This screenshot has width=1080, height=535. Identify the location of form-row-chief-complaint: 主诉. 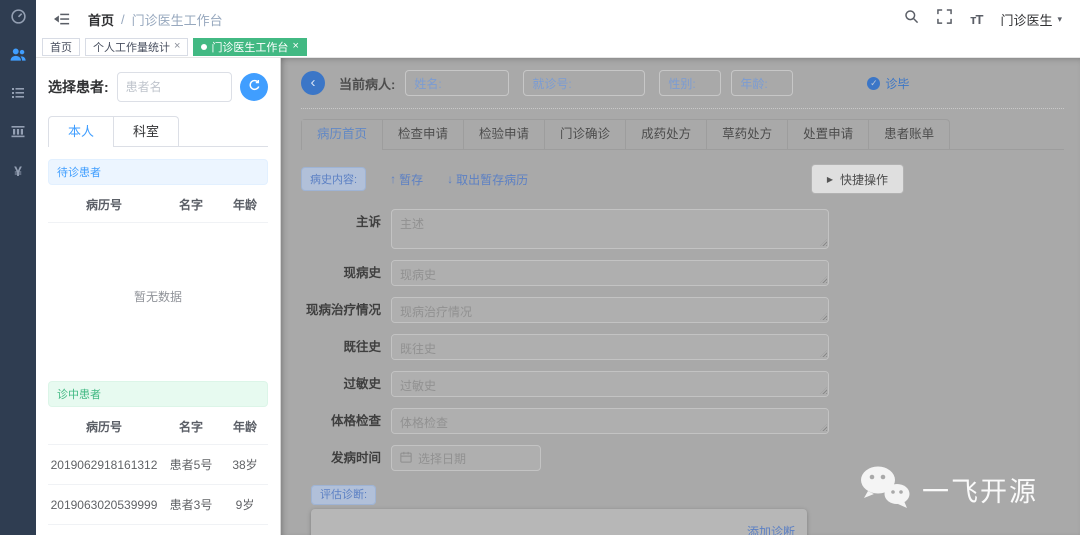
(565, 229).